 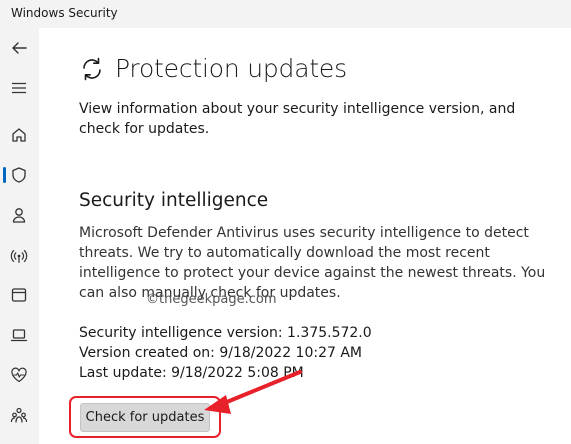 I want to click on page-header: Protection updates, so click(x=213, y=68).